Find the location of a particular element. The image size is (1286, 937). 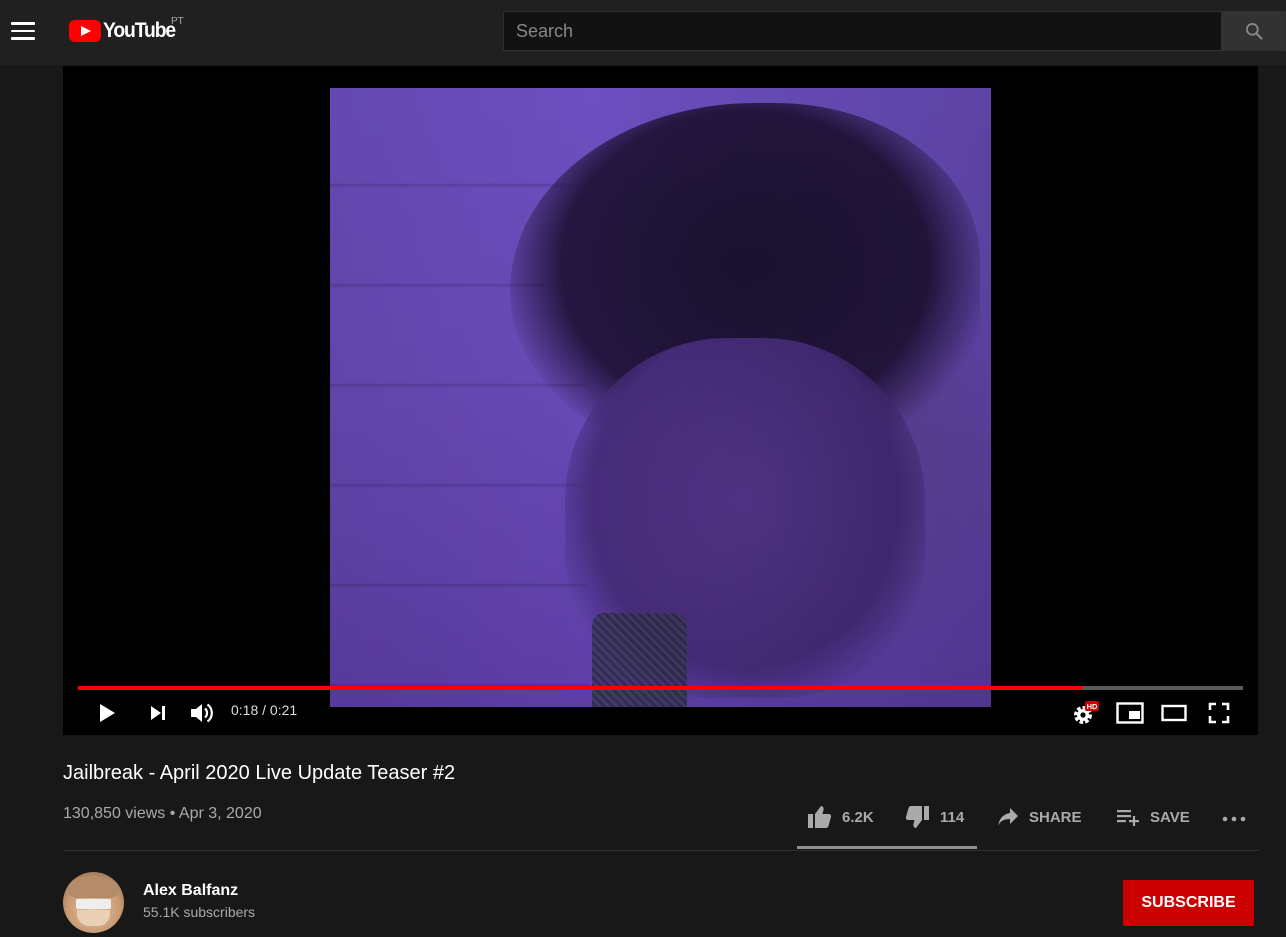

sentiment-bar is located at coordinates (887, 847).